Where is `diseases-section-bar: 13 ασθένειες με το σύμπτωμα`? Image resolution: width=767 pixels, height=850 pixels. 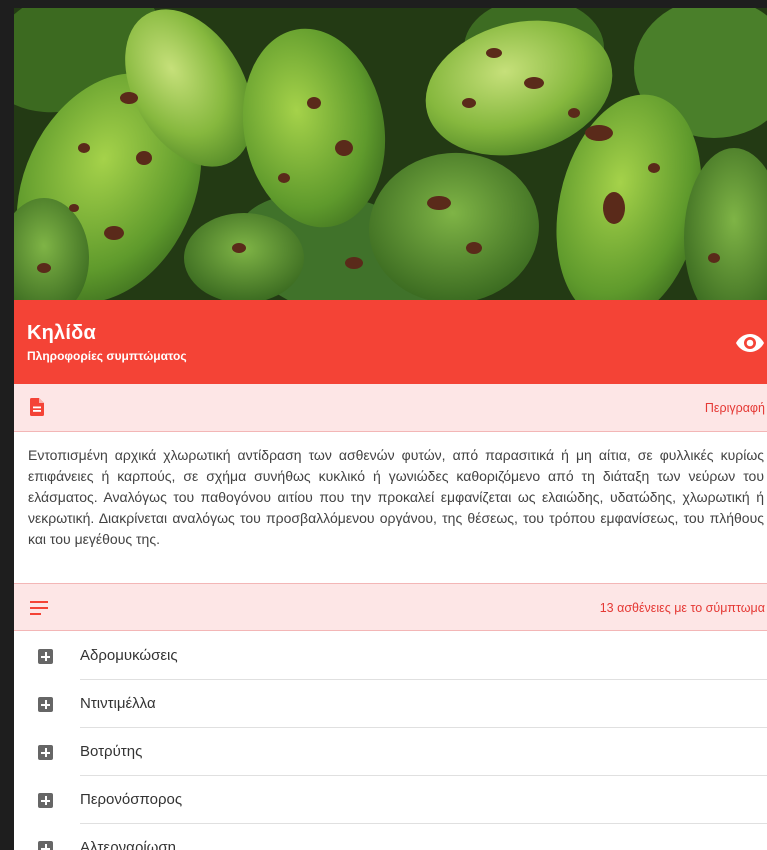
diseases-section-bar: 13 ασθένειες με το σύμπτωμα is located at coordinates (390, 607).